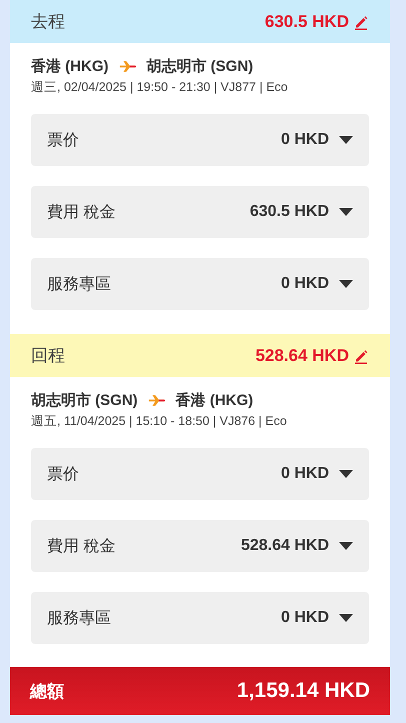  What do you see at coordinates (48, 356) in the screenshot?
I see `leg-title: 回程` at bounding box center [48, 356].